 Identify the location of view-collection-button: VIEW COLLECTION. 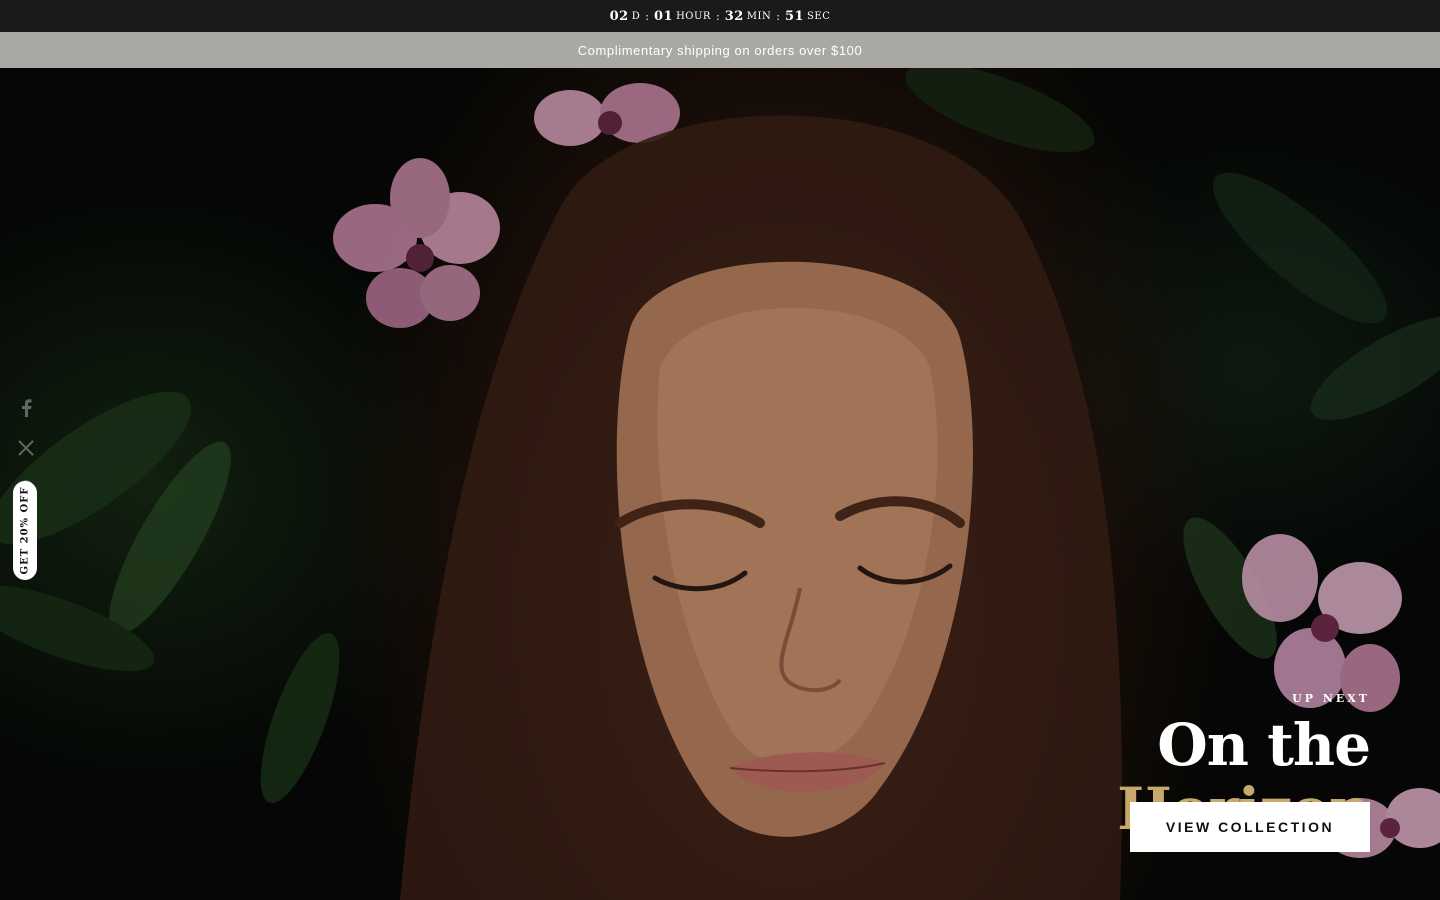
(1250, 827).